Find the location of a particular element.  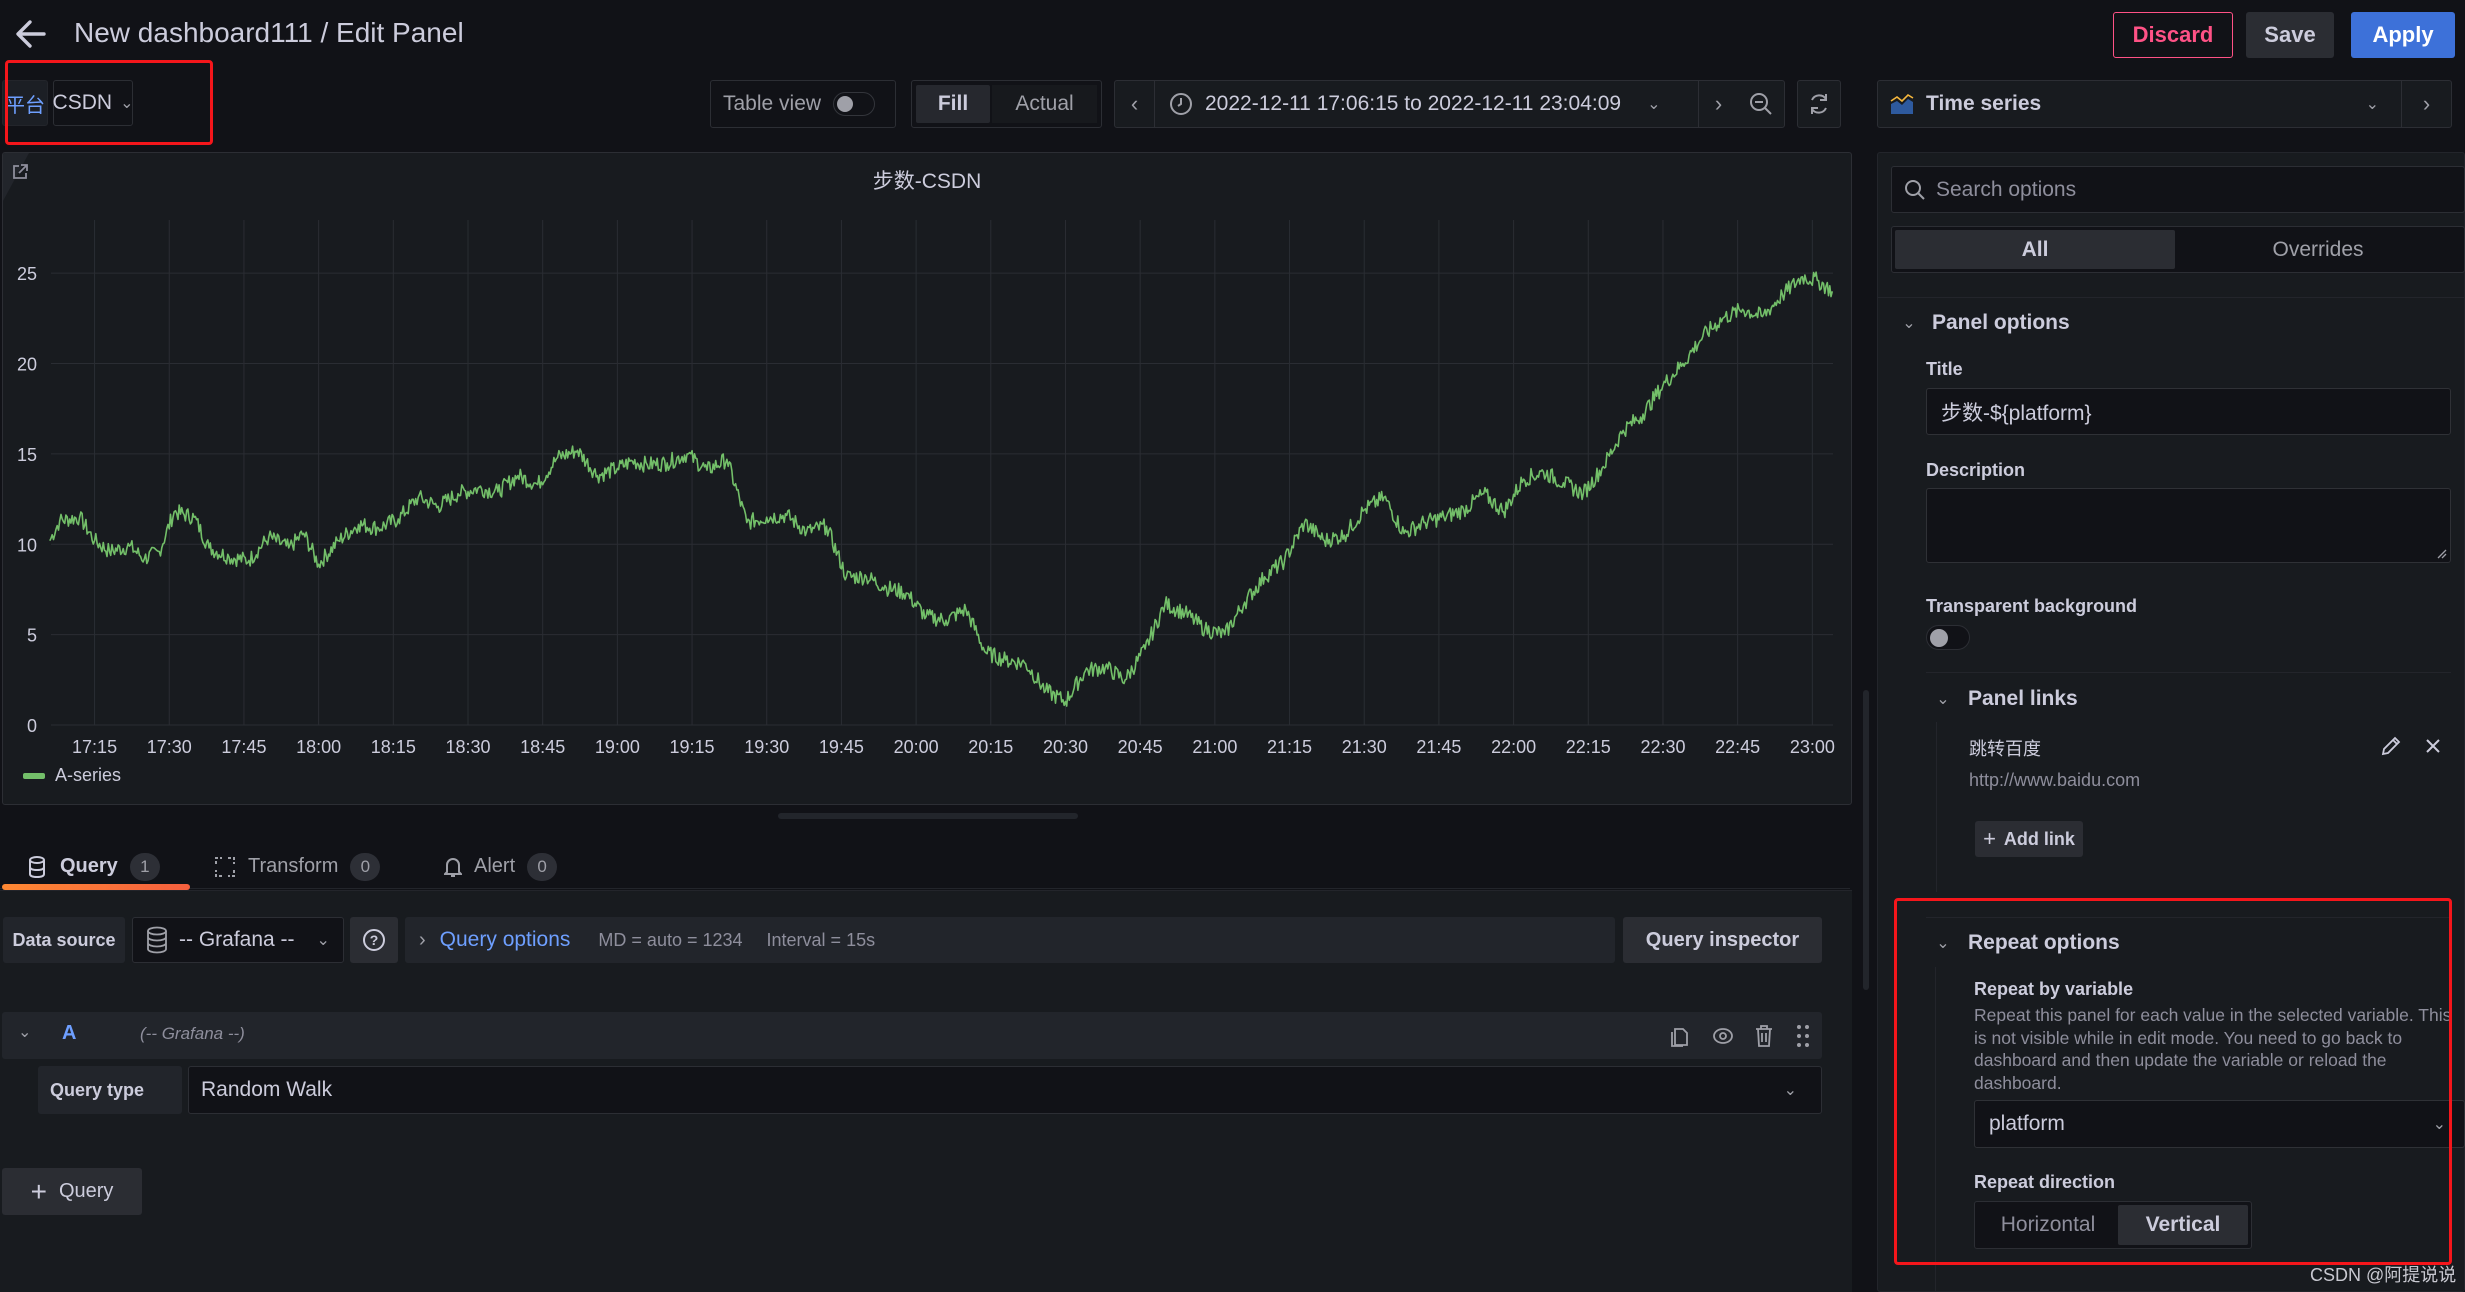

drag-handle-icon is located at coordinates (1803, 1036).